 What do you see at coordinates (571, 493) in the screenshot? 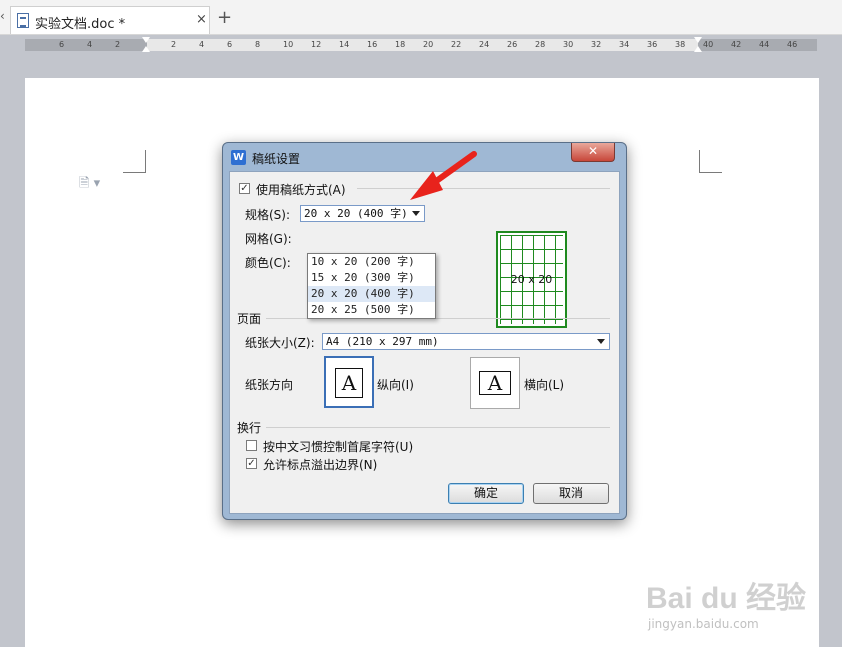
I see `cancel-button: 取消` at bounding box center [571, 493].